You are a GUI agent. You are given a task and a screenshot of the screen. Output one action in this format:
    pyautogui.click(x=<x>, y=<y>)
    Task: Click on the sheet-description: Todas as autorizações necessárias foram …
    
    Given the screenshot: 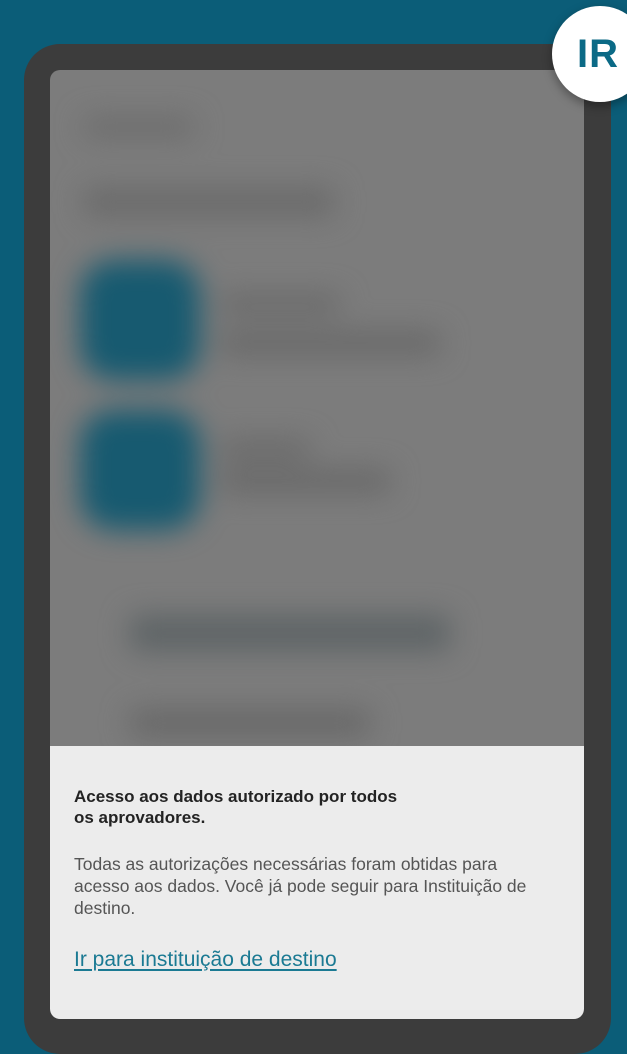 What is the action you would take?
    pyautogui.click(x=300, y=886)
    